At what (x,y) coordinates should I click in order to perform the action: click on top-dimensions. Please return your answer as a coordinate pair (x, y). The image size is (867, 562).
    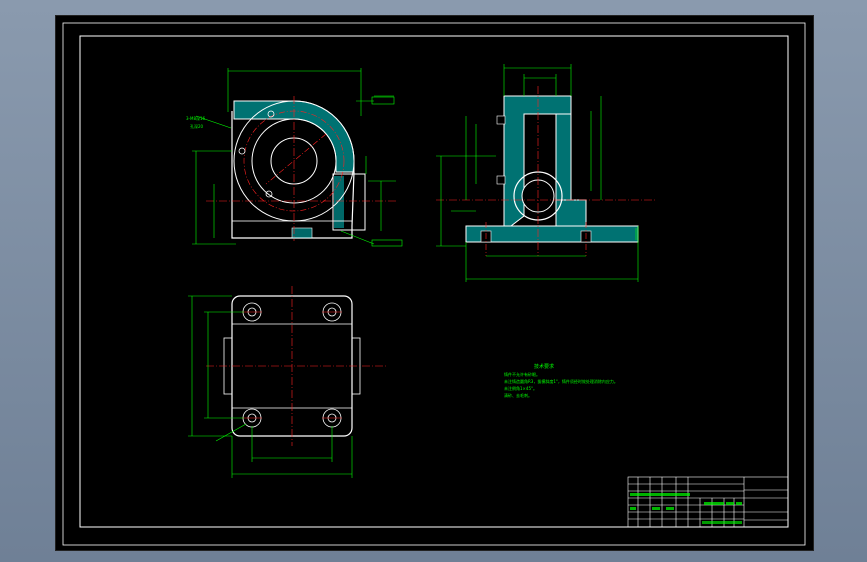
    Looking at the image, I should click on (270, 386).